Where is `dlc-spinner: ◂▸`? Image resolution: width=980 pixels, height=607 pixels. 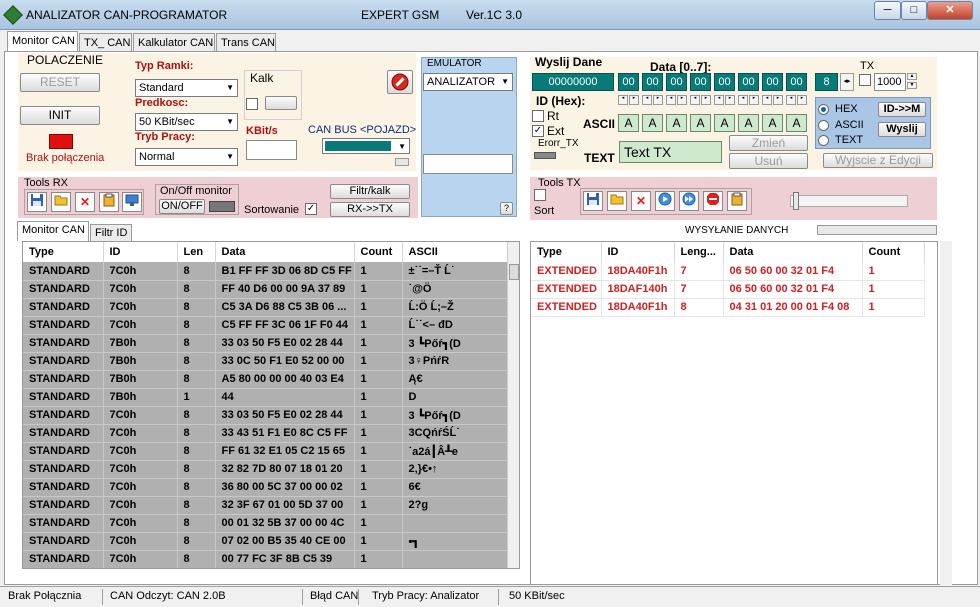 dlc-spinner: ◂▸ is located at coordinates (847, 82).